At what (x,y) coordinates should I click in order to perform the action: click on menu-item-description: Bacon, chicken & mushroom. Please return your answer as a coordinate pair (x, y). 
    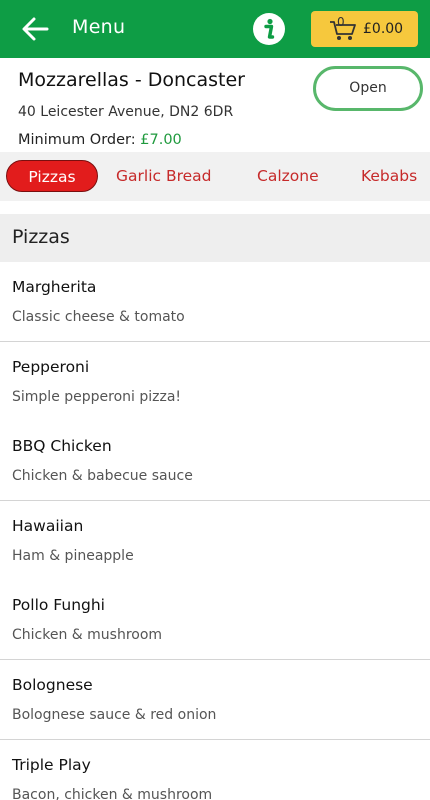
    Looking at the image, I should click on (112, 793).